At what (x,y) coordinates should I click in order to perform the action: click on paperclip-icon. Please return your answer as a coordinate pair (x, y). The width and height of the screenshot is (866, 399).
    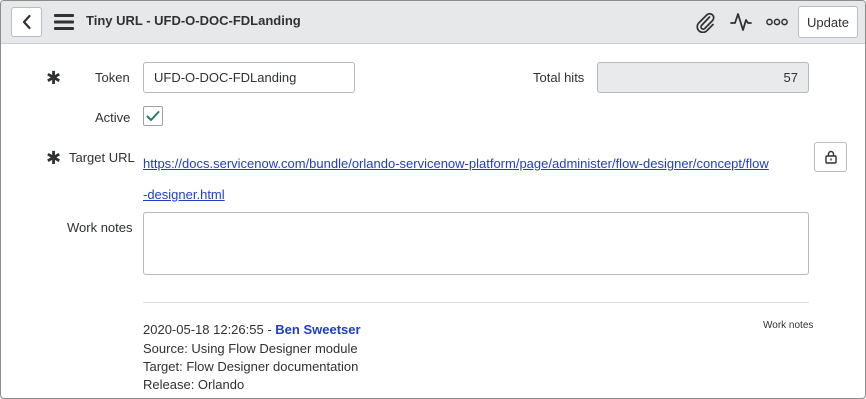
    Looking at the image, I should click on (705, 22).